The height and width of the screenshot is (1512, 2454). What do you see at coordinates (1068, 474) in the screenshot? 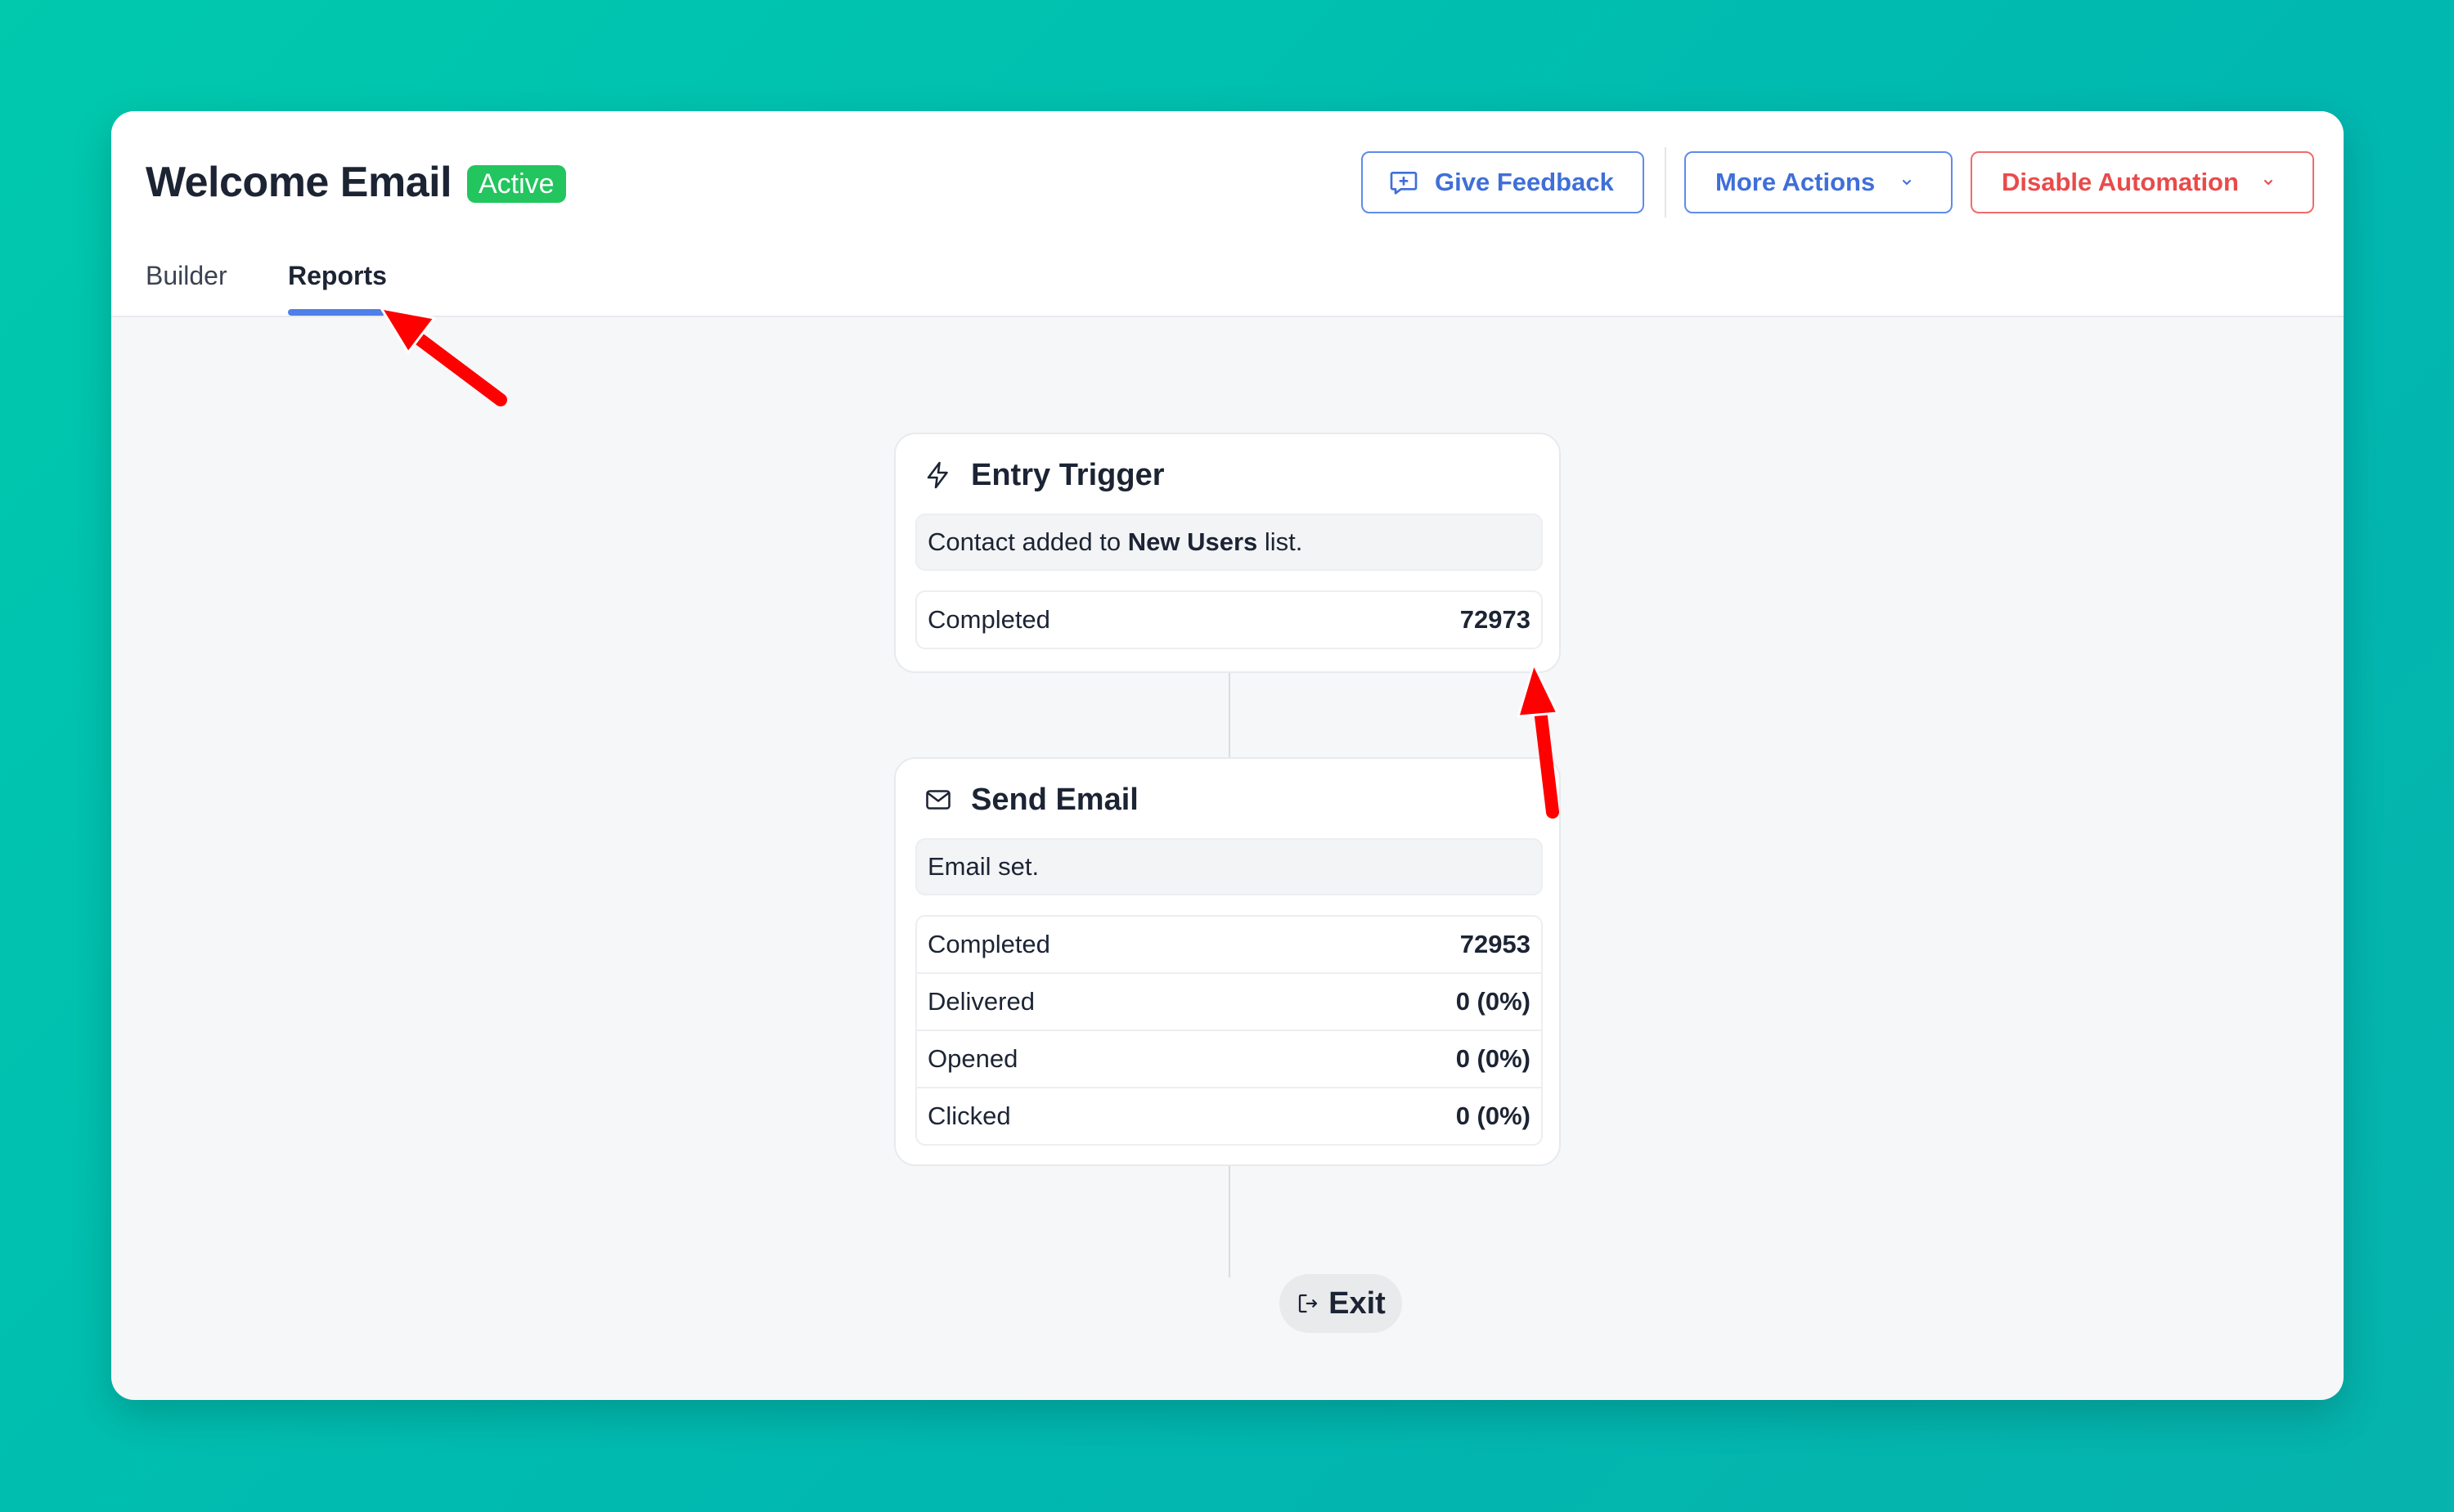
I see `card-title: Entry Trigger` at bounding box center [1068, 474].